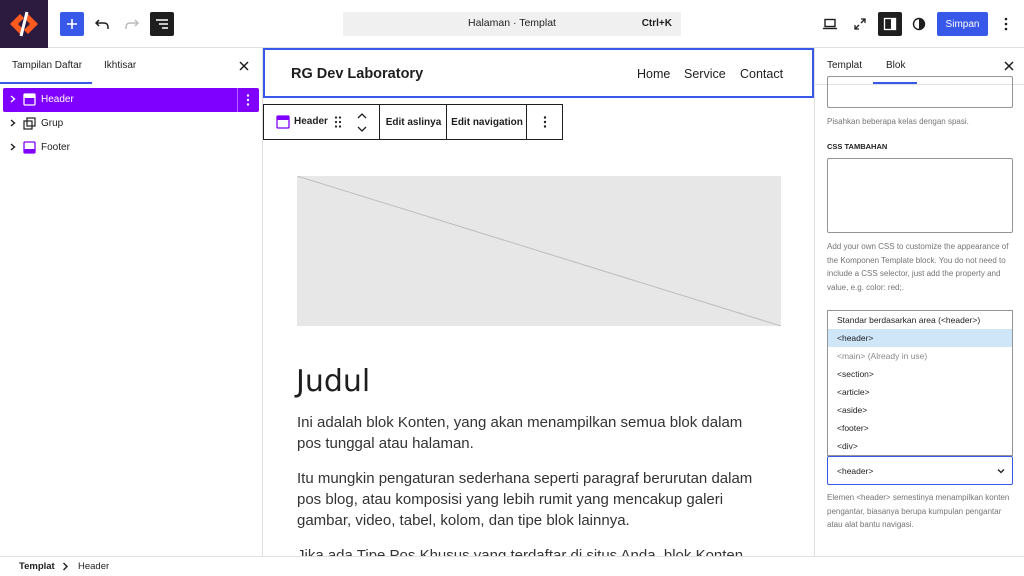  I want to click on toolbar-divider, so click(526, 122).